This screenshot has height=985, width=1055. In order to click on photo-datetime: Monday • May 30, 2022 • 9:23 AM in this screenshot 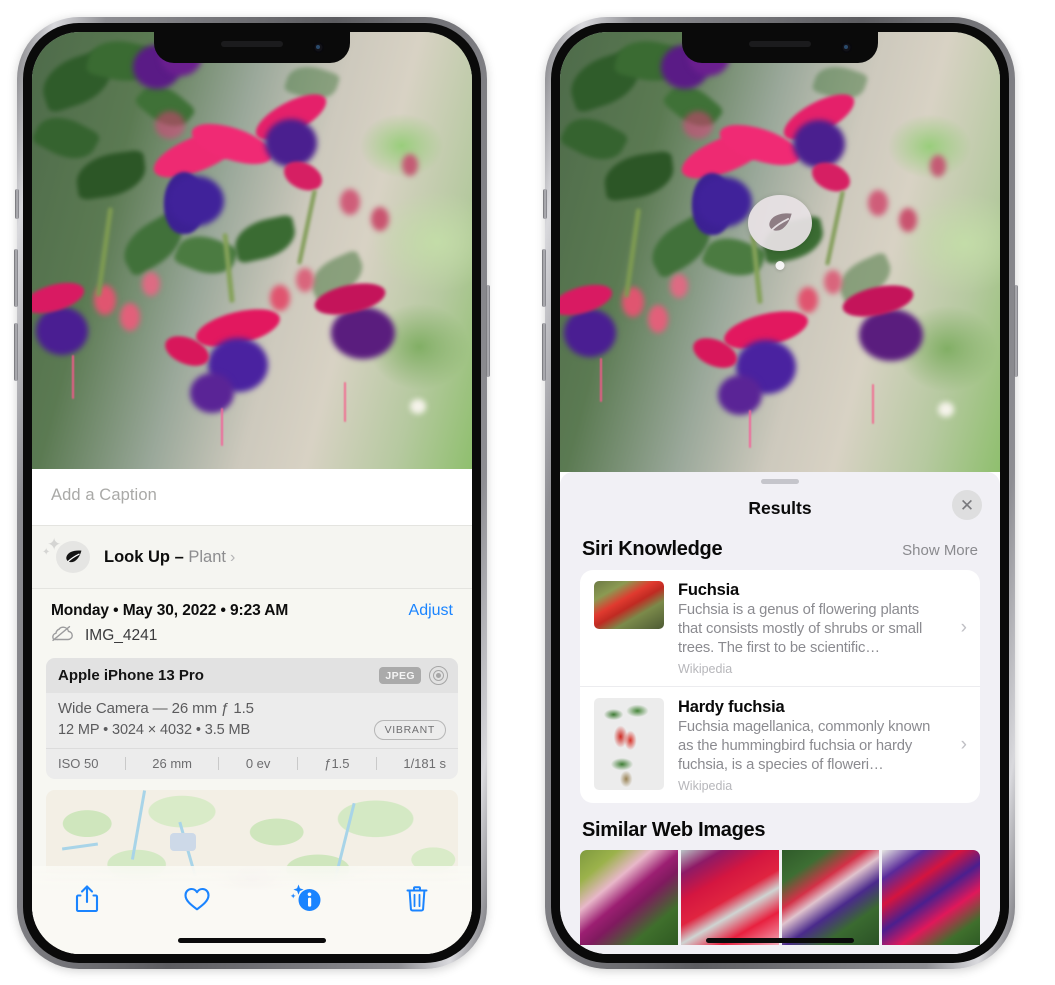, I will do `click(170, 610)`.